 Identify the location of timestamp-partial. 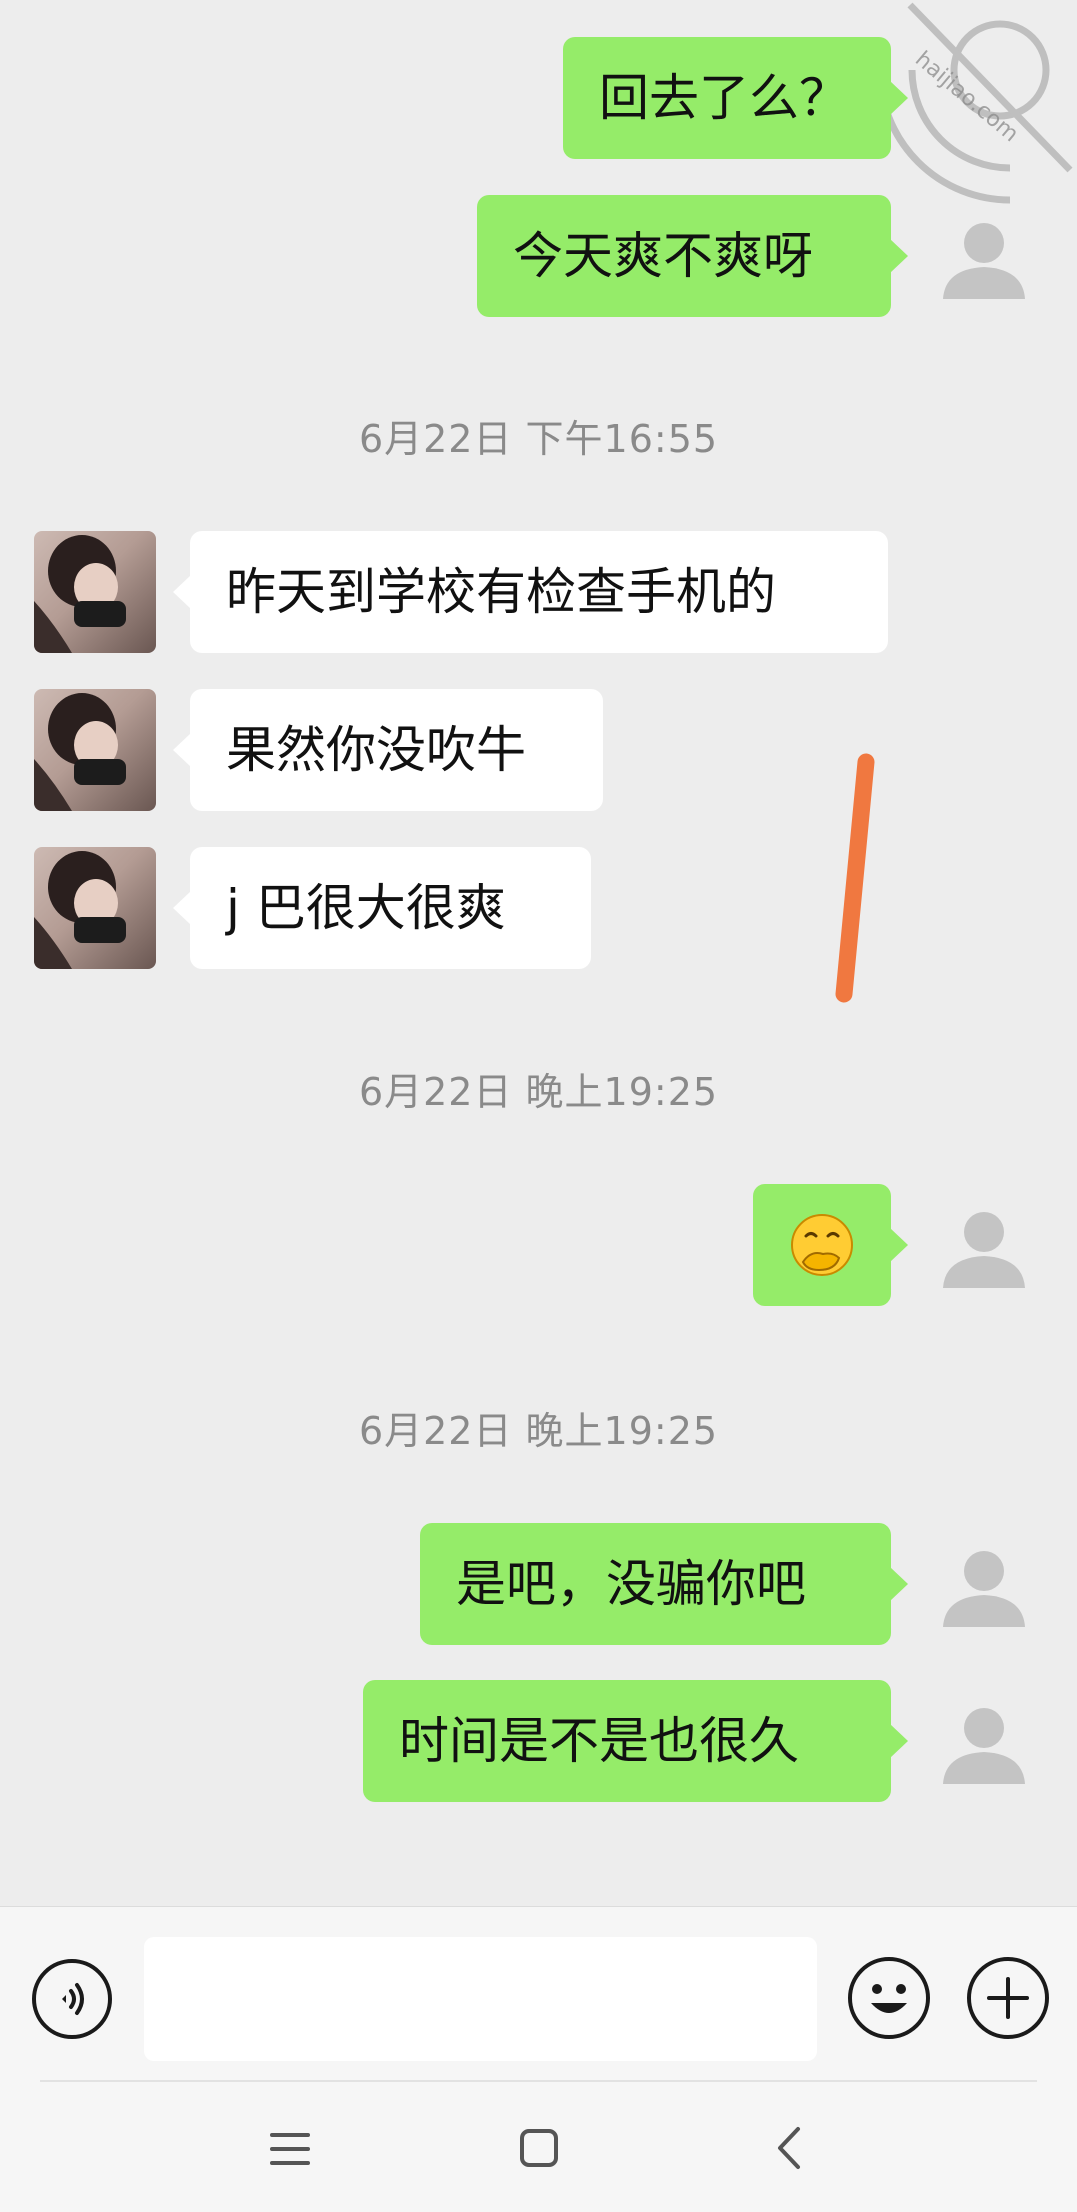
(538, 1893).